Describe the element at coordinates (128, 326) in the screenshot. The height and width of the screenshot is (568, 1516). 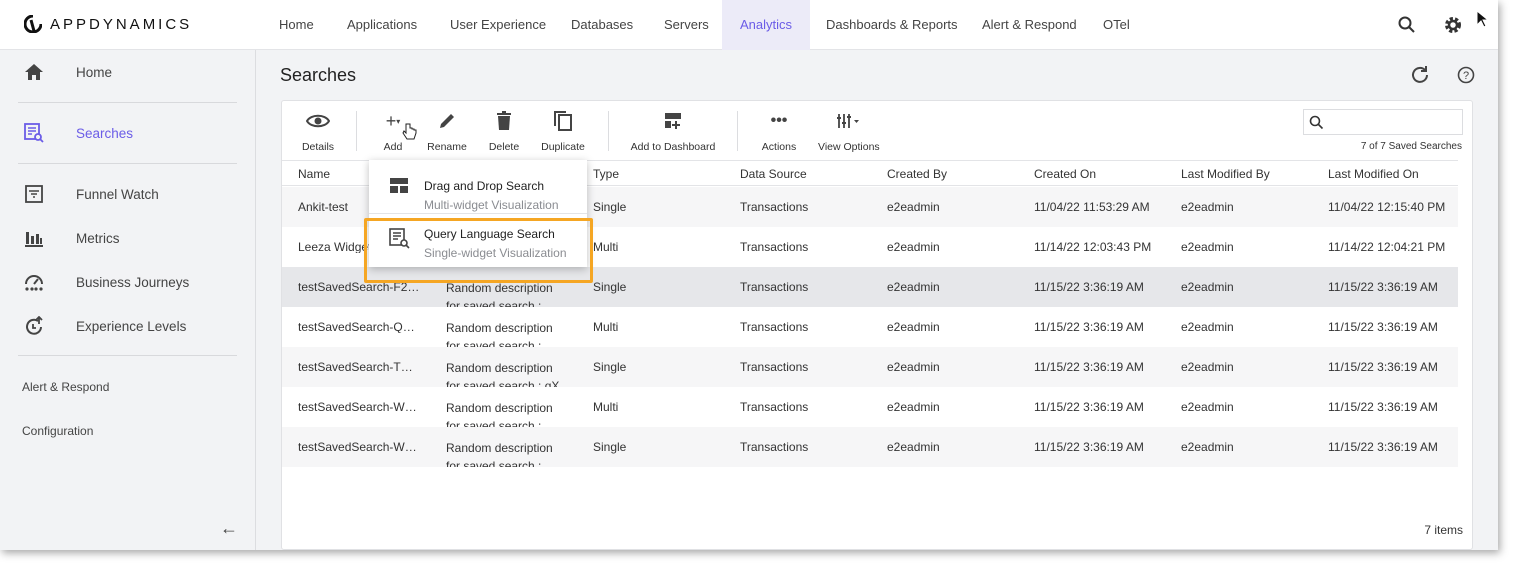
I see `sidebar-item-experience-levels: Experience Levels` at that location.